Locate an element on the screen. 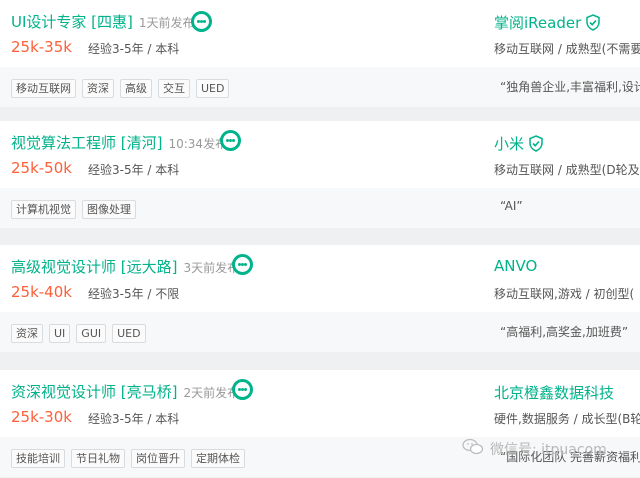 This screenshot has width=640, height=478. company-name-link: 掌阅iReader is located at coordinates (547, 23).